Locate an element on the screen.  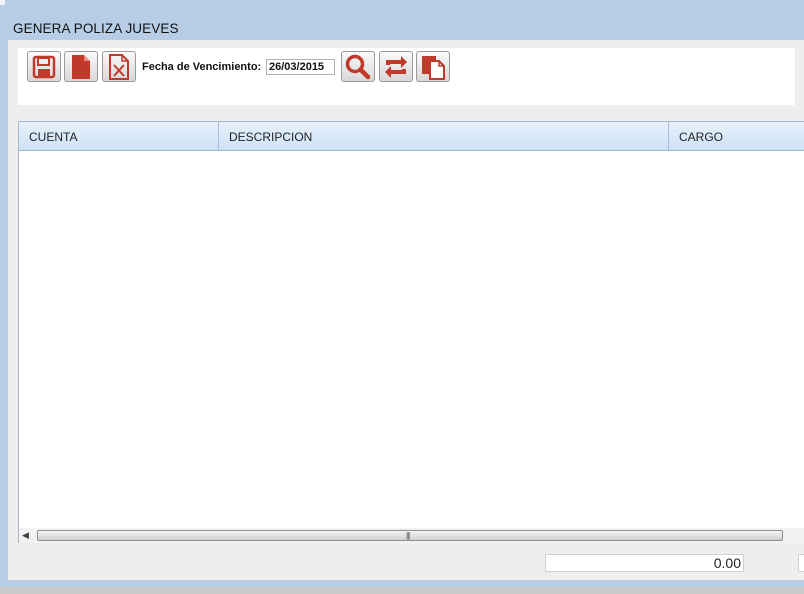
column-header-cargo: CARGO is located at coordinates (736, 136).